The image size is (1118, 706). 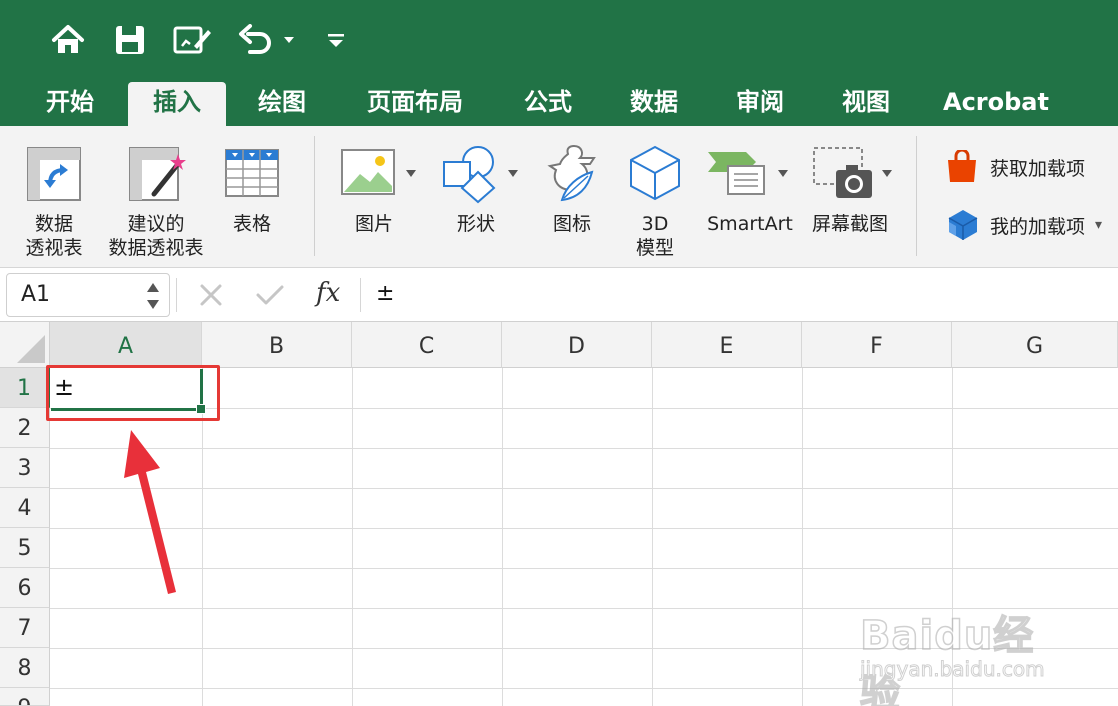 What do you see at coordinates (156, 202) in the screenshot?
I see `recommended-pivot-button: 建议的 数据透视表` at bounding box center [156, 202].